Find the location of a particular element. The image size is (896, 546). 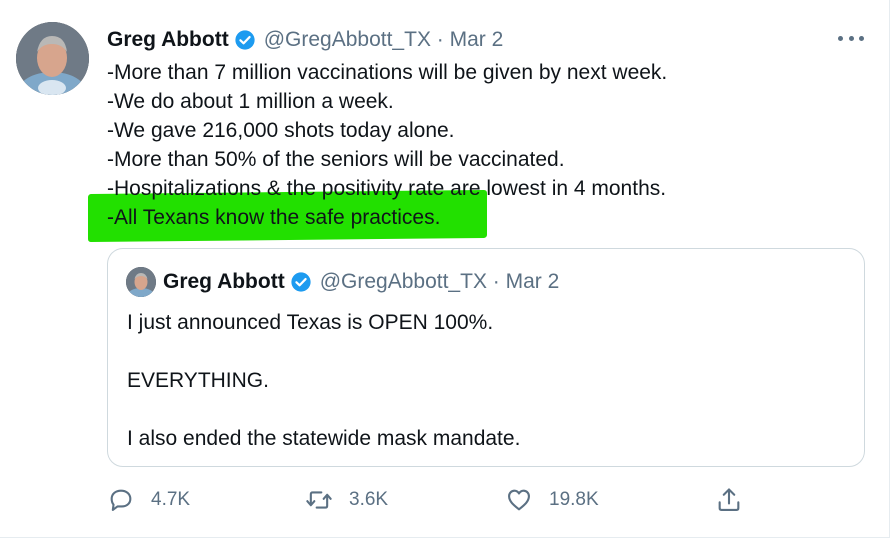

retweet-icon is located at coordinates (319, 500).